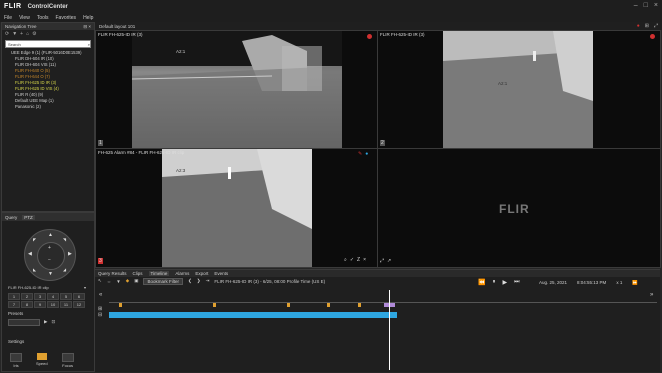 Image resolution: width=662 pixels, height=373 pixels. I want to click on zoom-icon: ⌕, so click(345, 260).